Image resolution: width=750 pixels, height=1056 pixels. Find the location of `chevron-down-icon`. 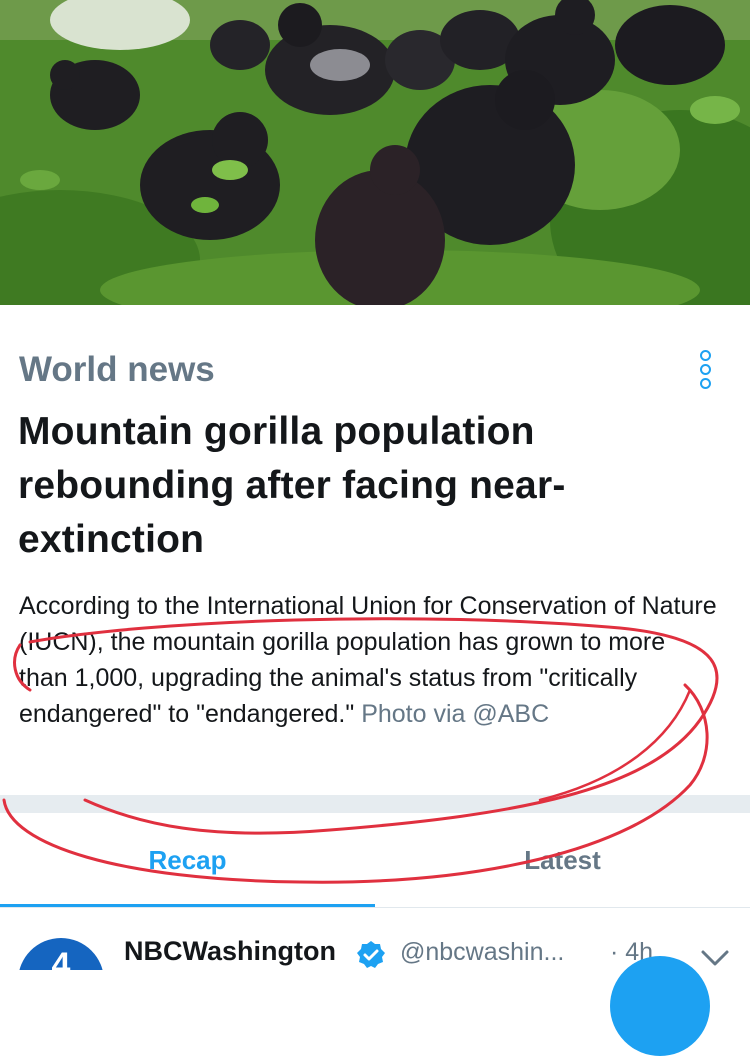

chevron-down-icon is located at coordinates (715, 958).